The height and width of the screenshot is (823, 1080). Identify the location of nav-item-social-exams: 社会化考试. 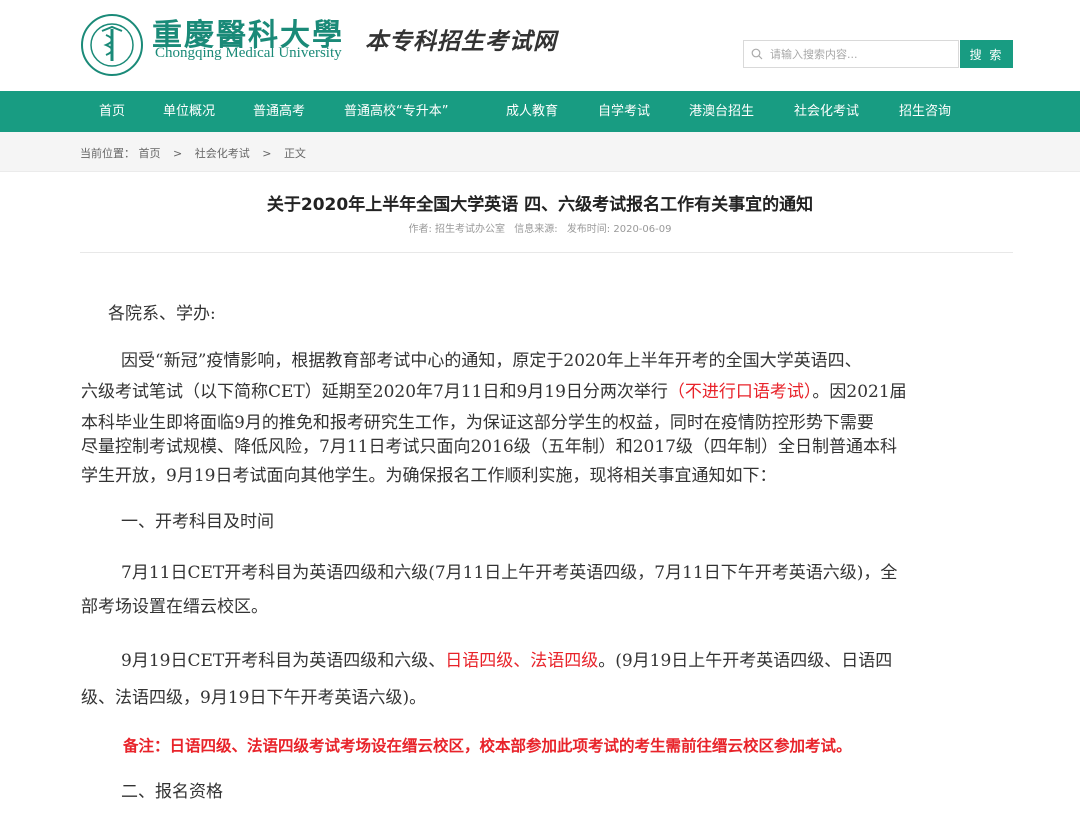
(826, 111).